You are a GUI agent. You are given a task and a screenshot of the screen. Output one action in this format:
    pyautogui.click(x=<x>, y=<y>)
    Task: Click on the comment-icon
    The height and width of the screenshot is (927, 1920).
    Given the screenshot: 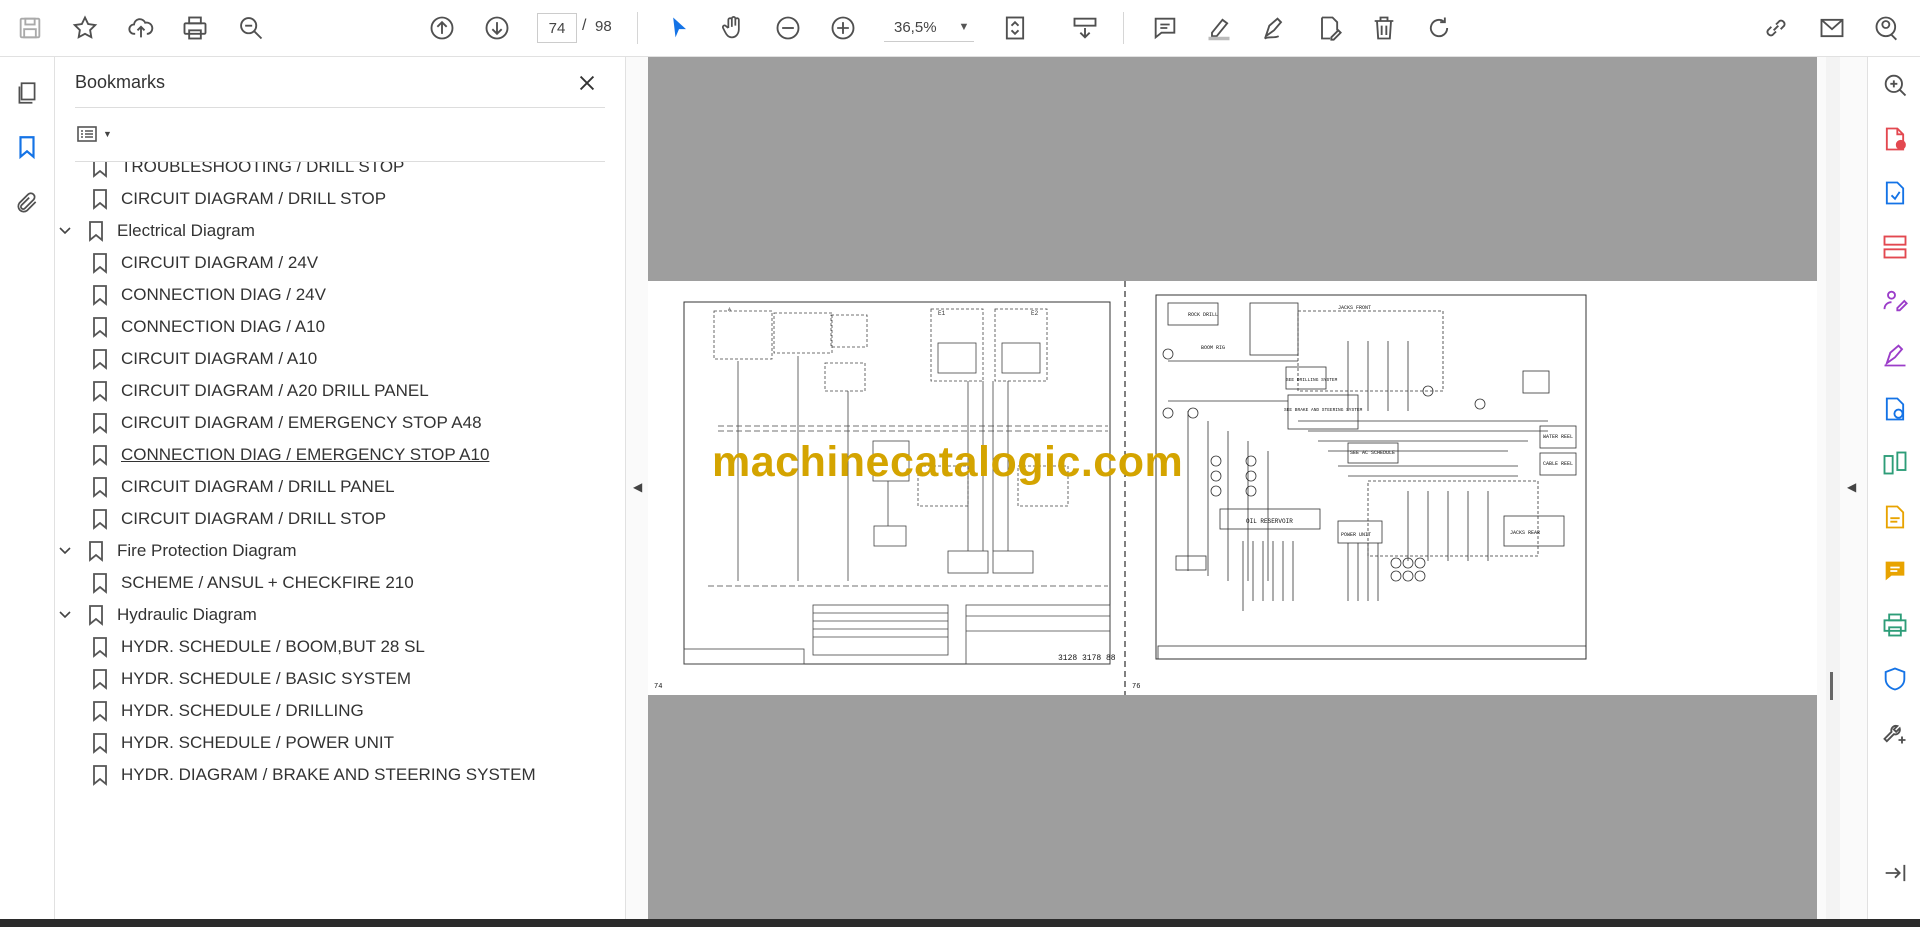 What is the action you would take?
    pyautogui.click(x=1165, y=28)
    